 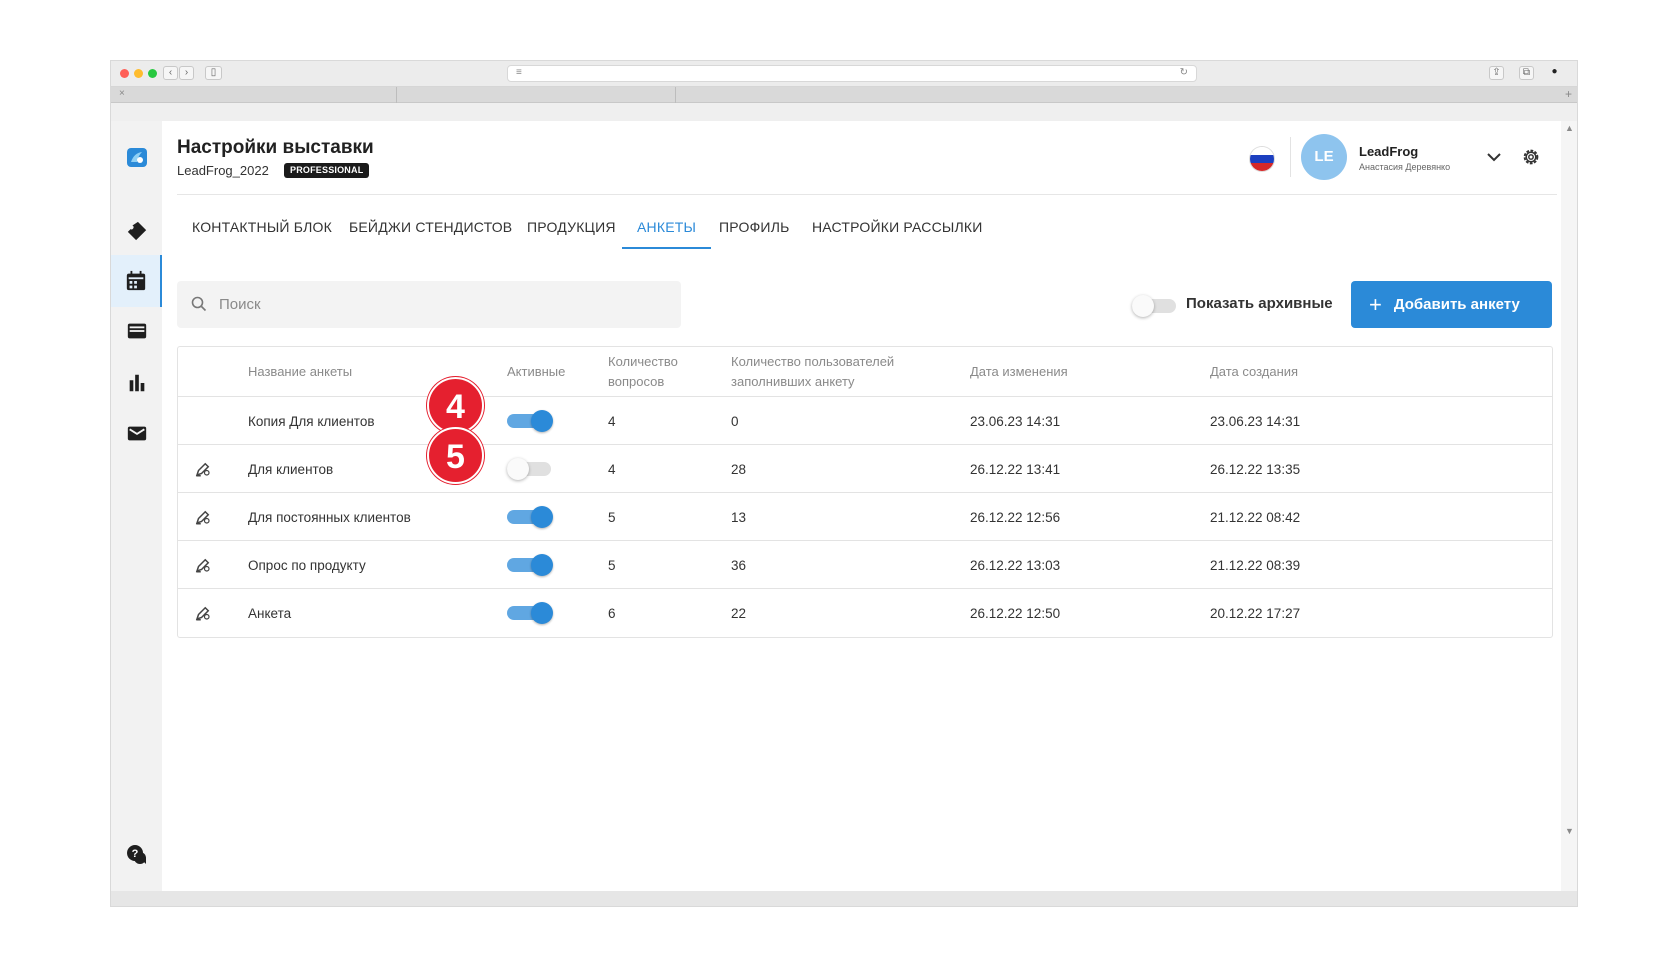 I want to click on browser-statusbar, so click(x=844, y=898).